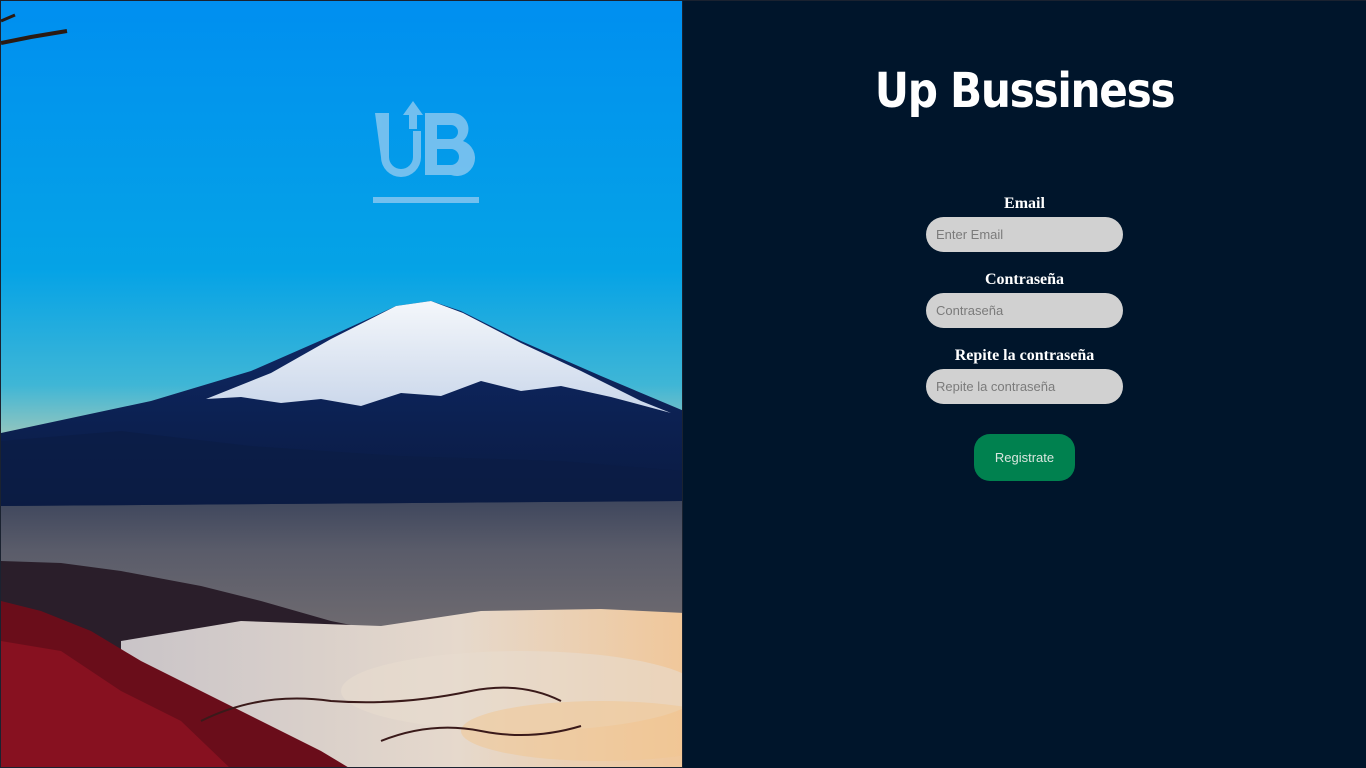 The image size is (1366, 768). Describe the element at coordinates (1024, 234) in the screenshot. I see `email-field` at that location.